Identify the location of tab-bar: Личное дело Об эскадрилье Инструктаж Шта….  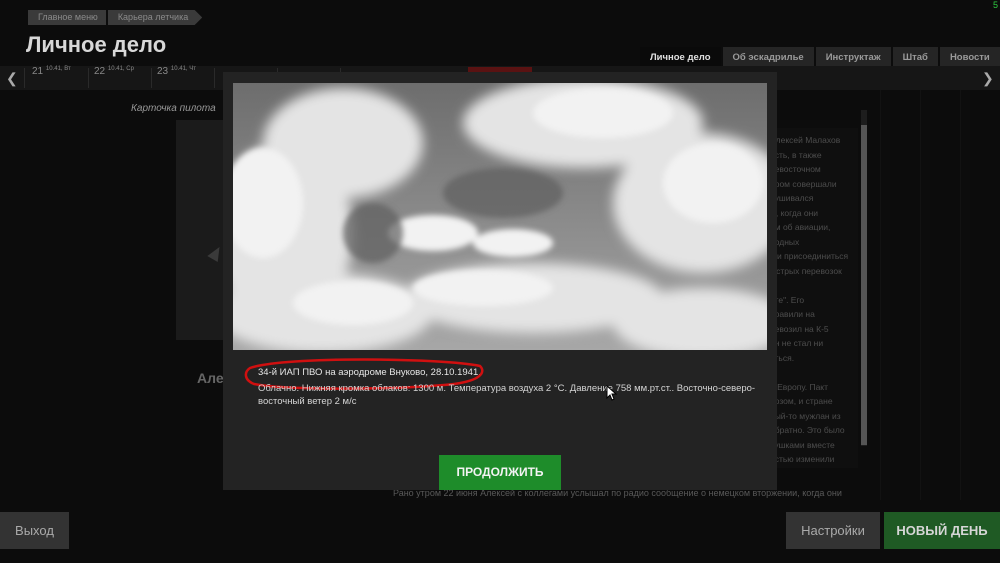
(819, 57).